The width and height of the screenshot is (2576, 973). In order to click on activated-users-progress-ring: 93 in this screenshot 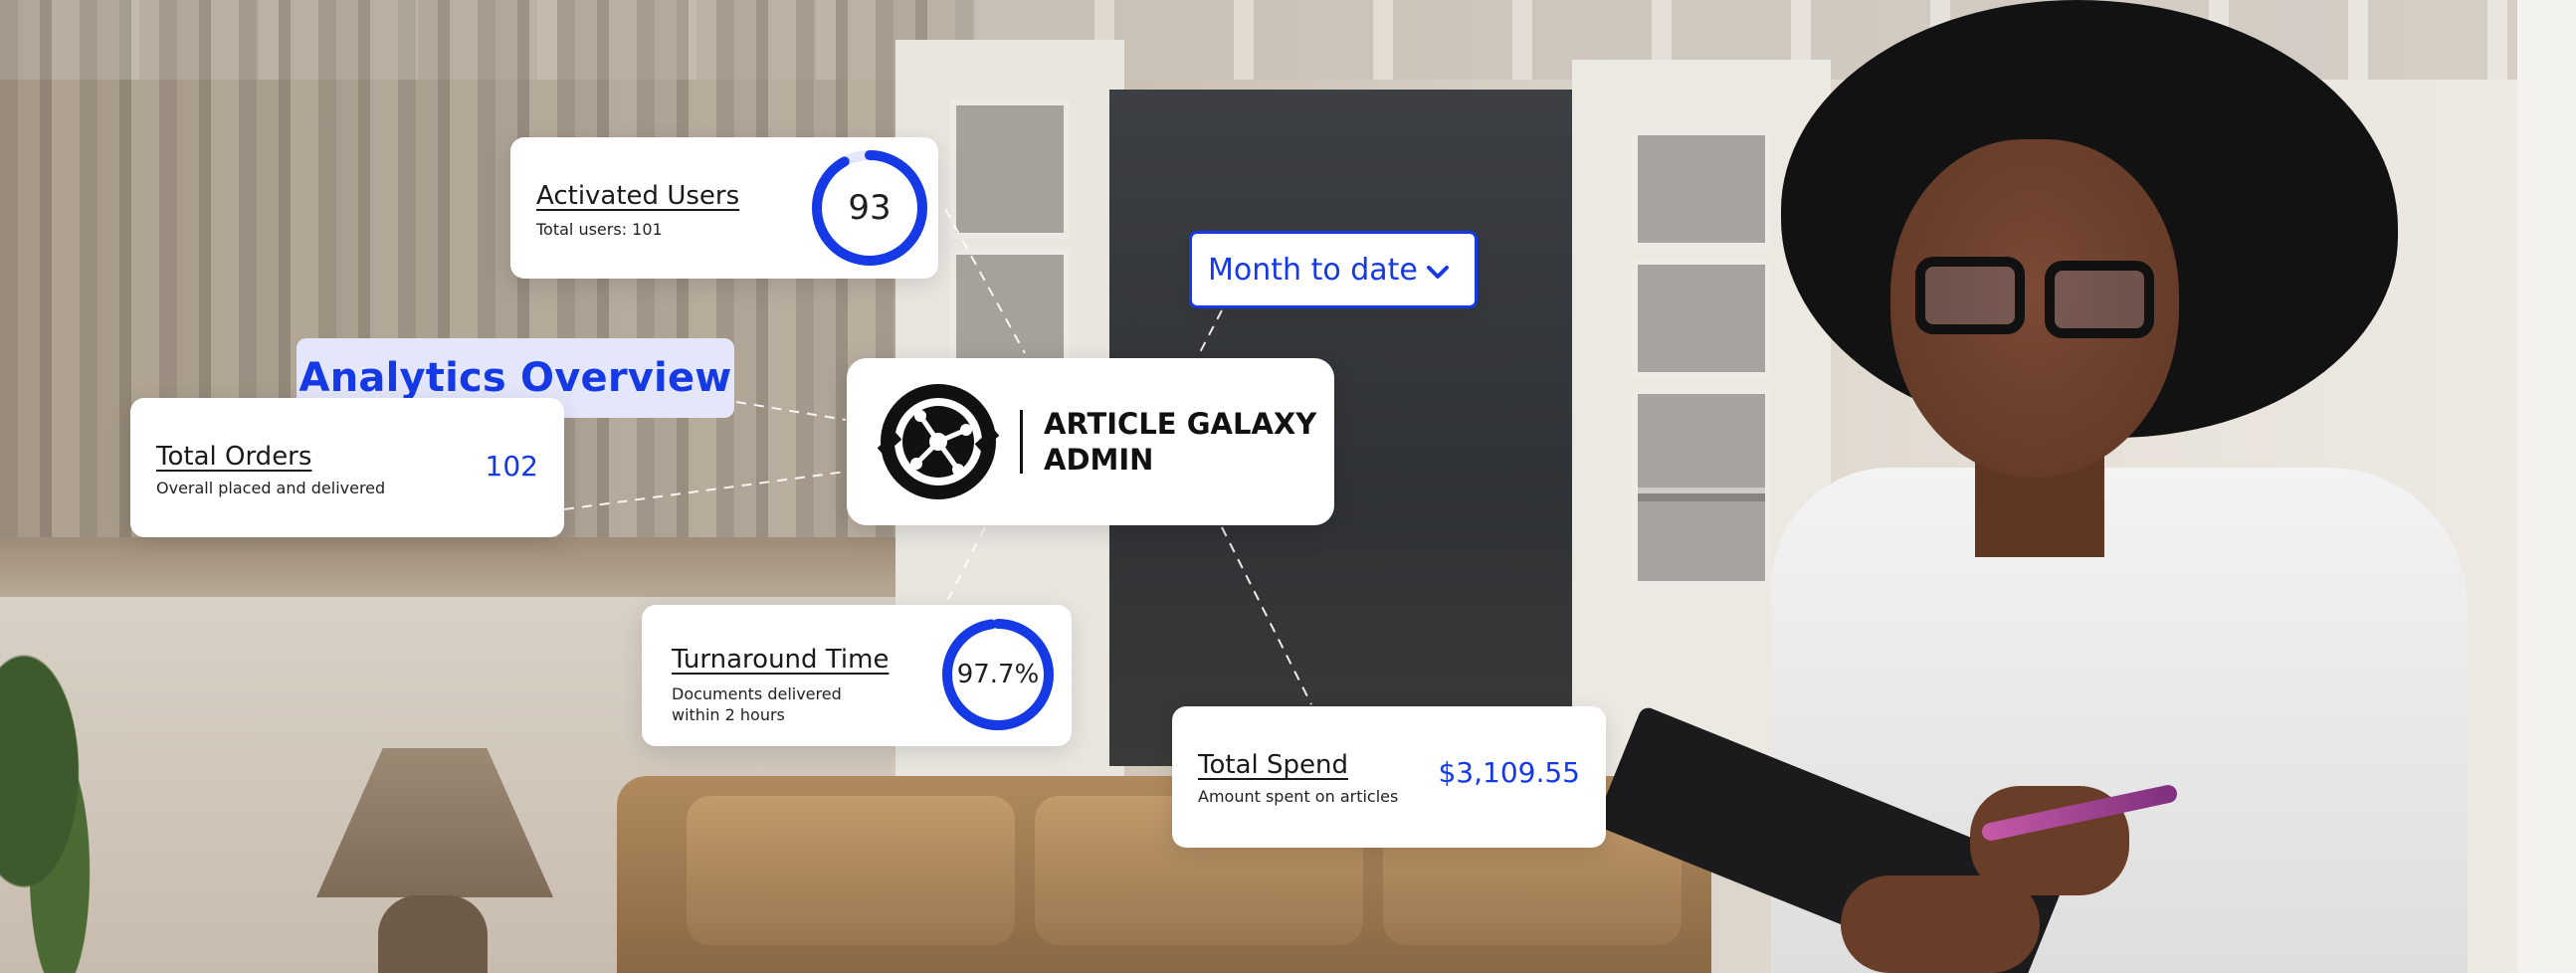, I will do `click(870, 208)`.